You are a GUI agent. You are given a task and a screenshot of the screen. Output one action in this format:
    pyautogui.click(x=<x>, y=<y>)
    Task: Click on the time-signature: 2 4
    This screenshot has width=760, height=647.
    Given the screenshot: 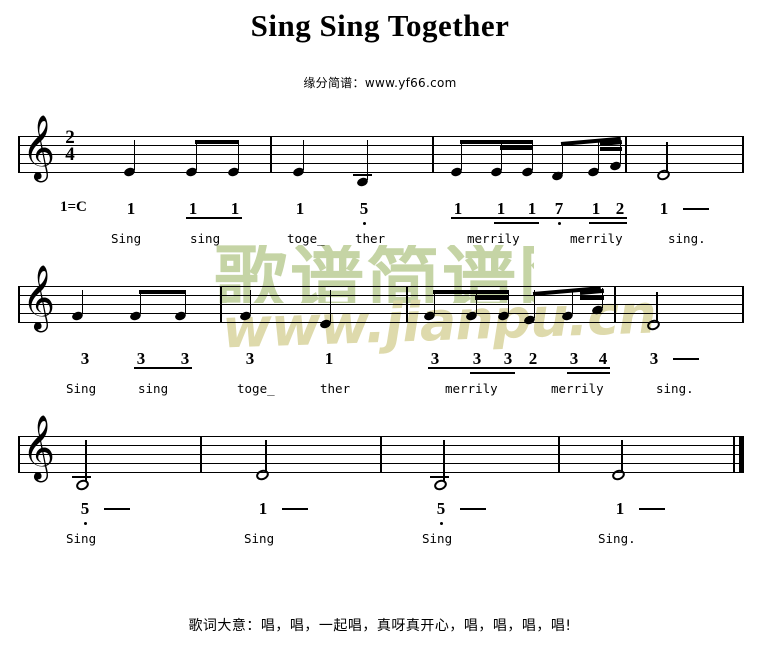 What is the action you would take?
    pyautogui.click(x=70, y=146)
    